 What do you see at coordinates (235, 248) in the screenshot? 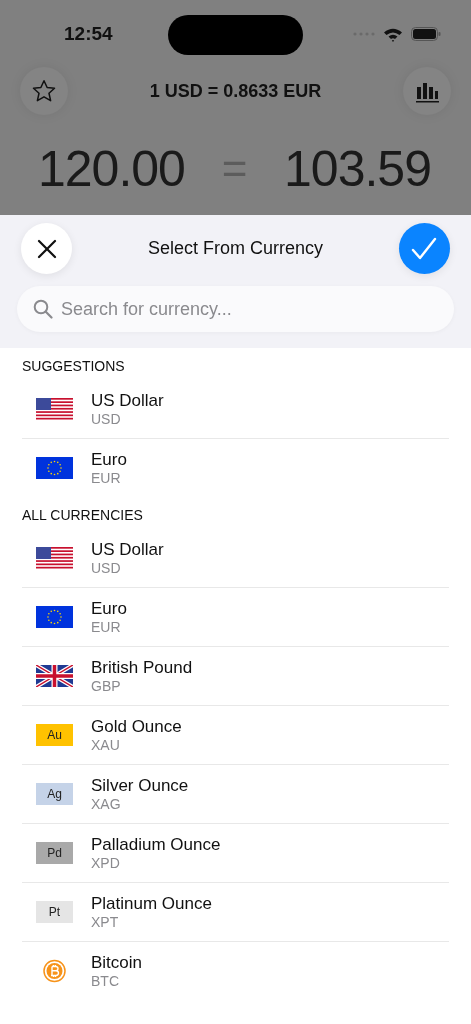
I see `sheet-title: Select From Currency` at bounding box center [235, 248].